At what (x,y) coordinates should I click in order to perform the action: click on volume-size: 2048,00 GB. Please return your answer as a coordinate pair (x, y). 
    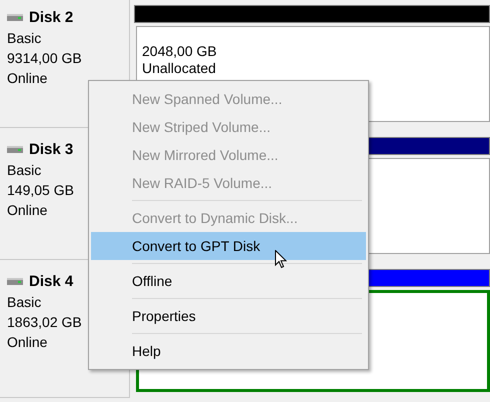
    Looking at the image, I should click on (180, 51).